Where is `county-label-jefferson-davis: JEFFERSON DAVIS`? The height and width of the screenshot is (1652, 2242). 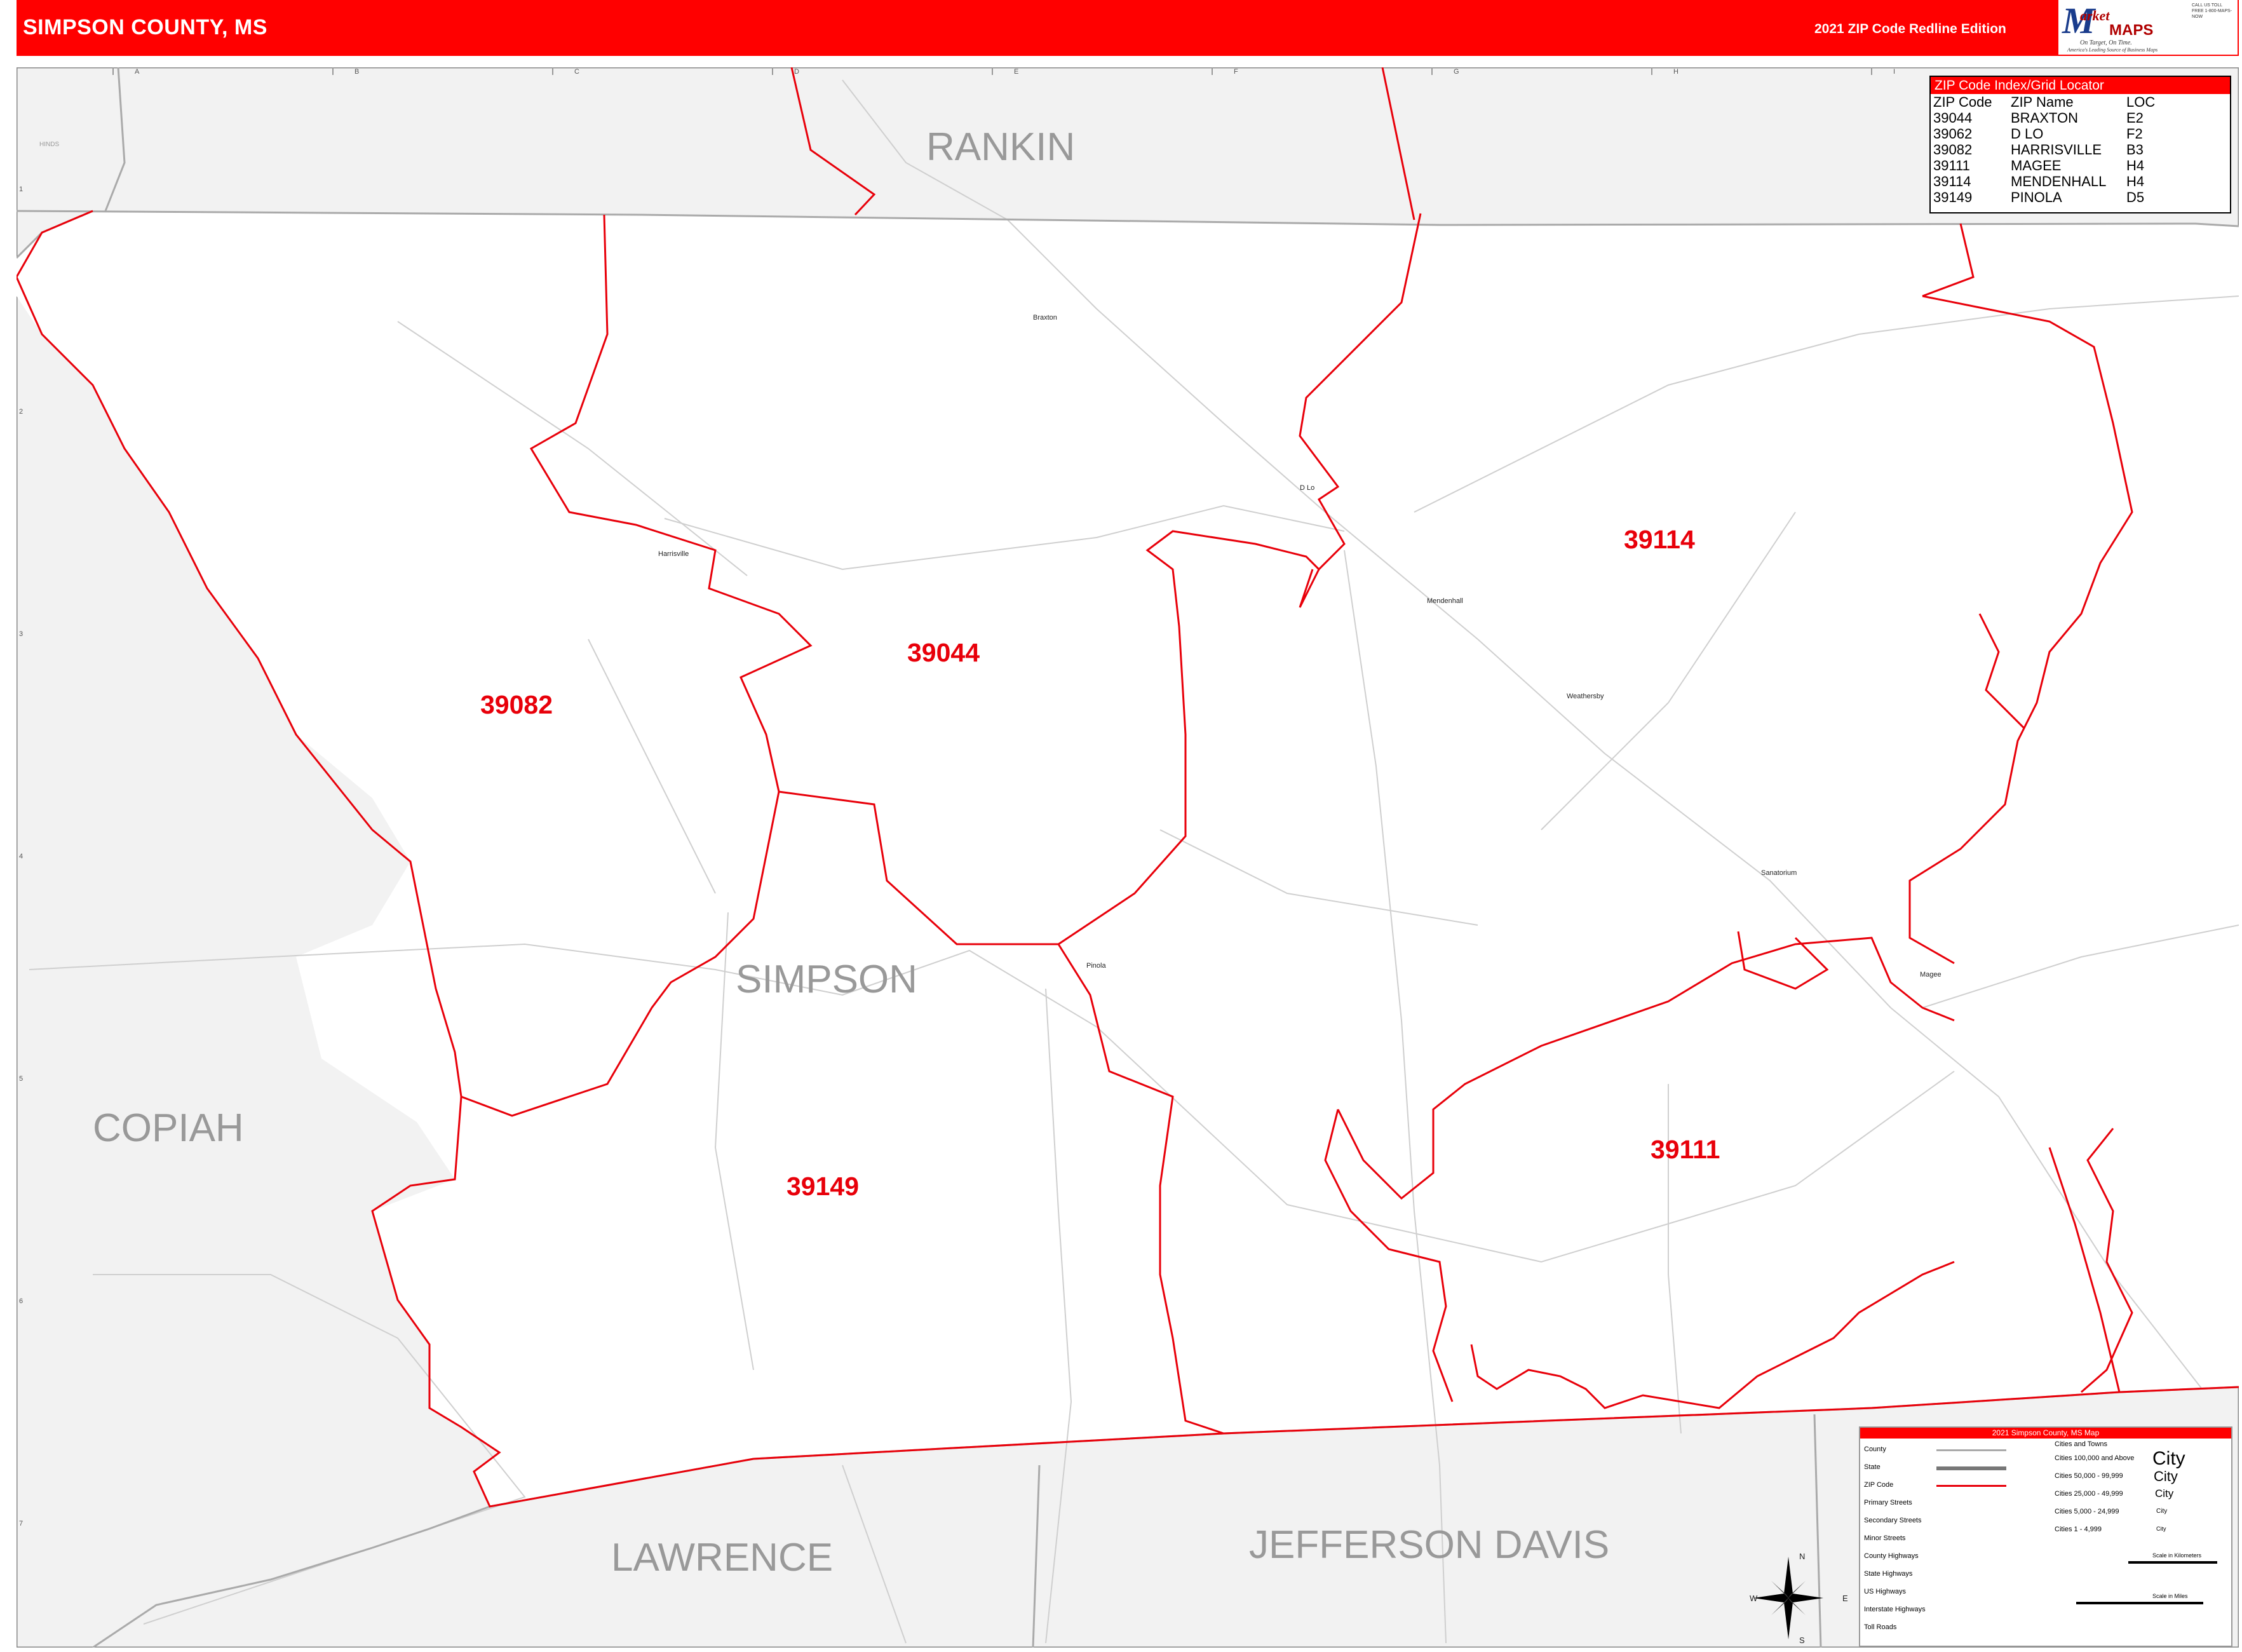
county-label-jefferson-davis: JEFFERSON DAVIS is located at coordinates (1429, 1545).